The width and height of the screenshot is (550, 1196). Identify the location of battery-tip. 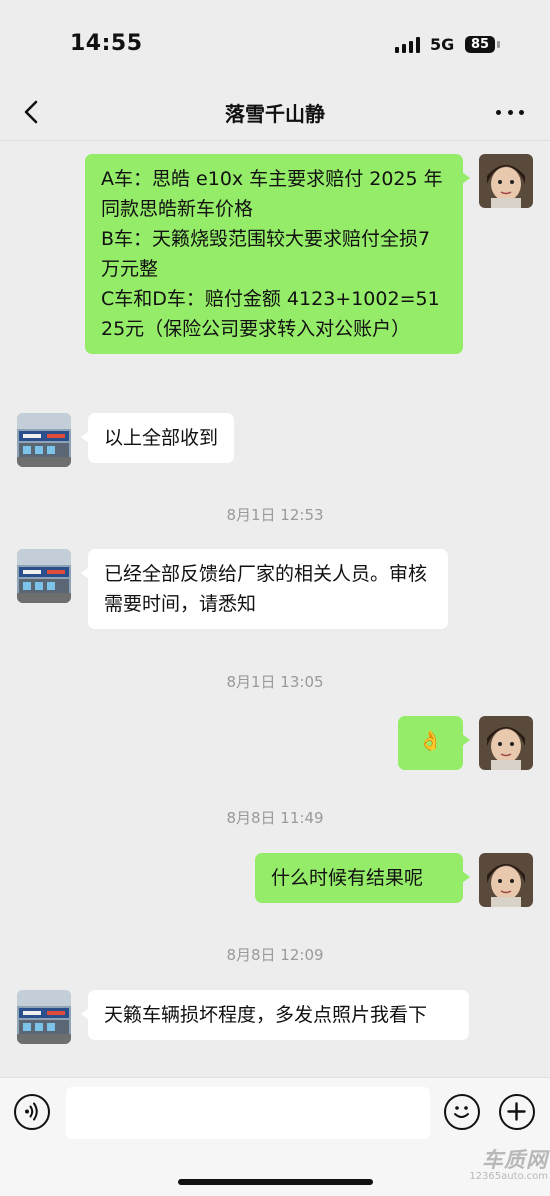
(498, 44).